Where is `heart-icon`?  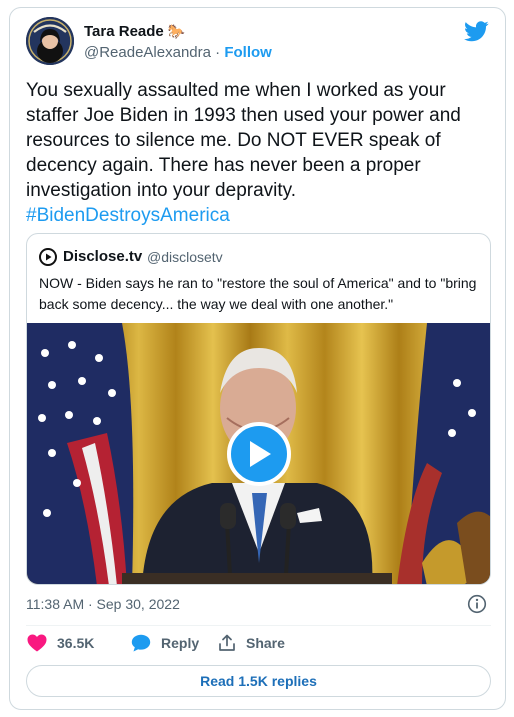
heart-icon is located at coordinates (37, 643).